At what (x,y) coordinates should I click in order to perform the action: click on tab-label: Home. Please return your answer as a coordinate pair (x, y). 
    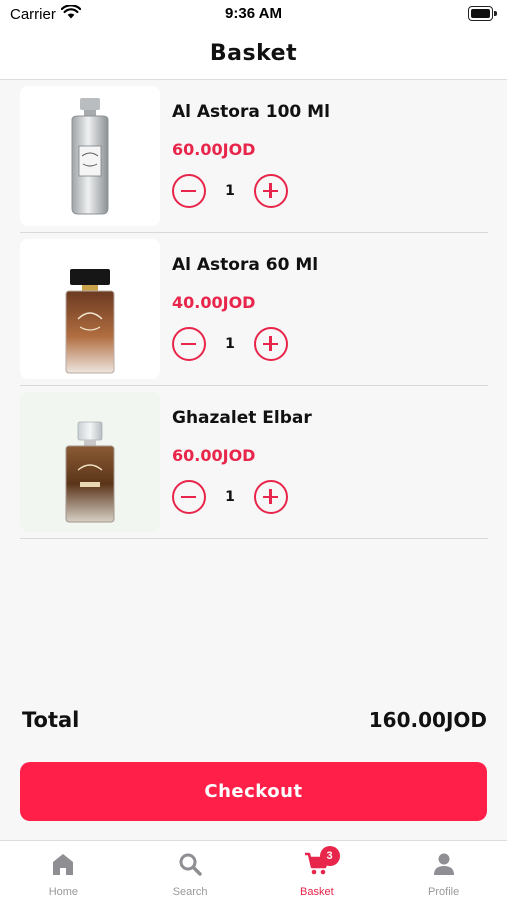
    Looking at the image, I should click on (63, 892).